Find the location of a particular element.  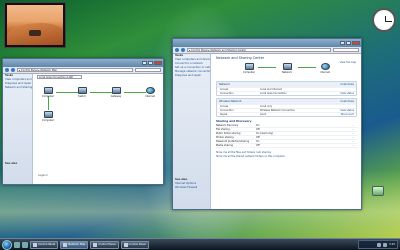

network-icon is located at coordinates (287, 66).